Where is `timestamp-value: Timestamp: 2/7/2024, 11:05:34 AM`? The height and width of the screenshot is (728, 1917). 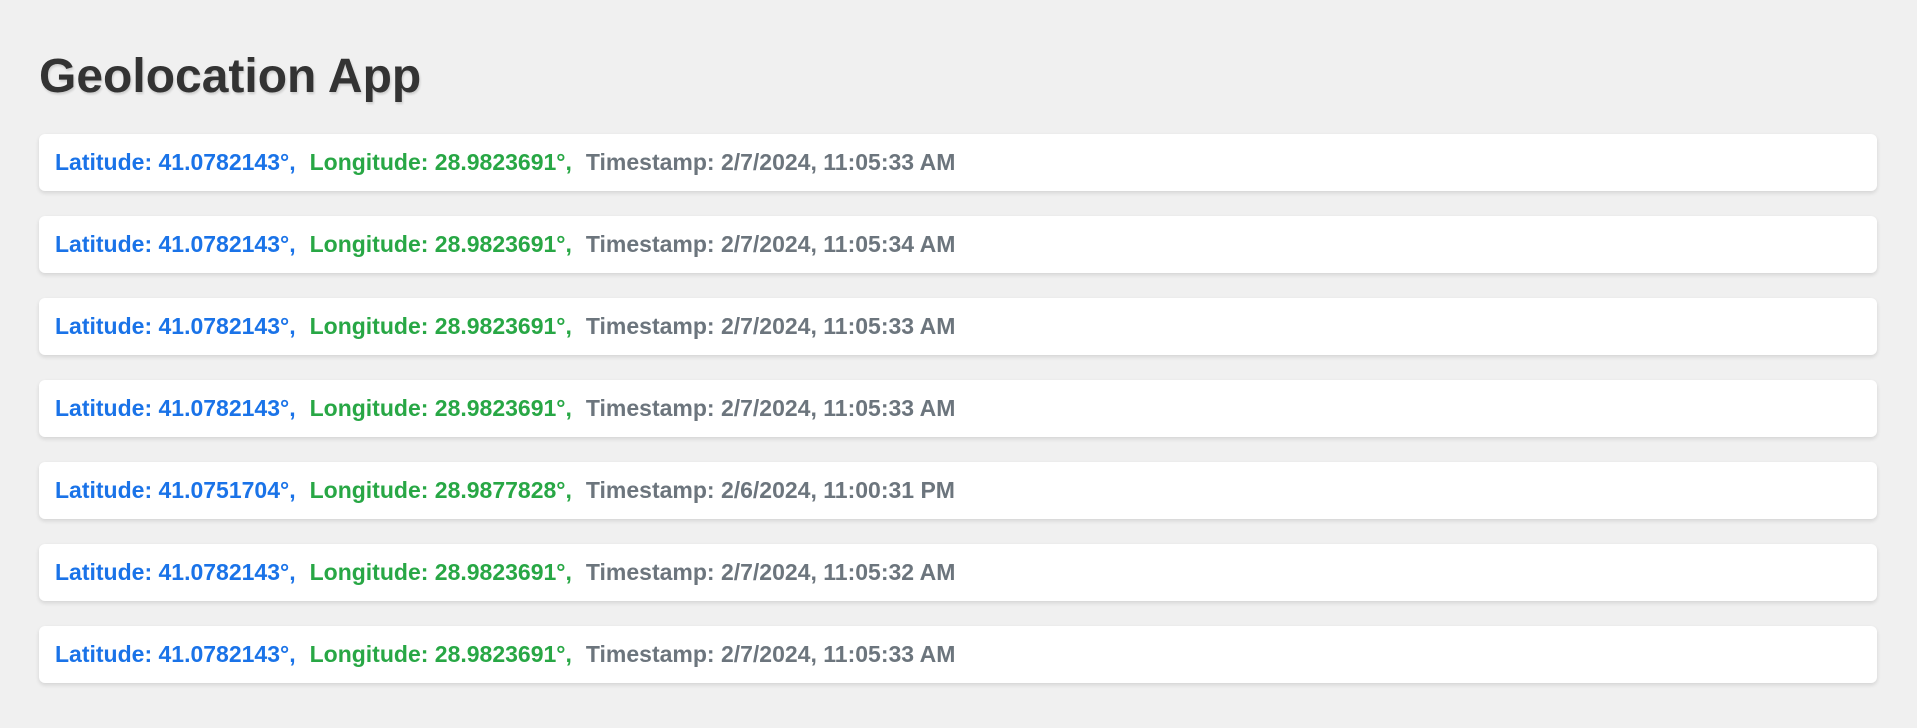 timestamp-value: Timestamp: 2/7/2024, 11:05:34 AM is located at coordinates (770, 244).